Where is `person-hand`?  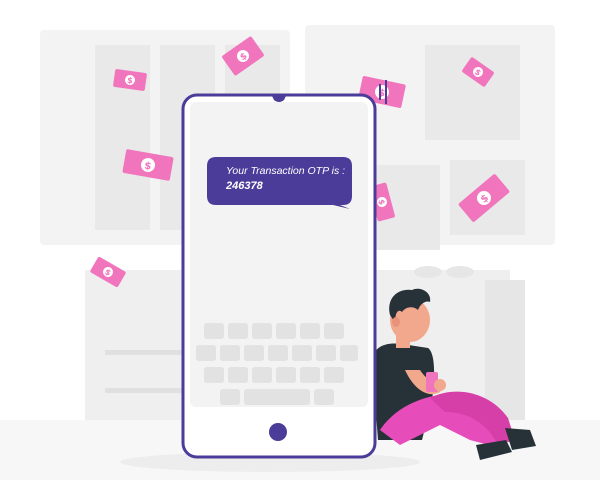
person-hand is located at coordinates (440, 385).